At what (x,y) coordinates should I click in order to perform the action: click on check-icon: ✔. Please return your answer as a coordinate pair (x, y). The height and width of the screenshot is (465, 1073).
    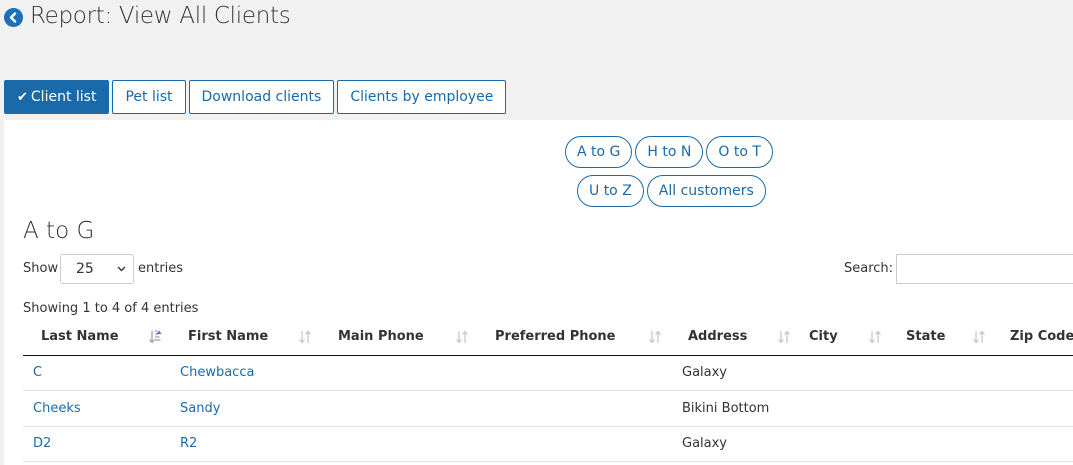
    Looking at the image, I should click on (22, 97).